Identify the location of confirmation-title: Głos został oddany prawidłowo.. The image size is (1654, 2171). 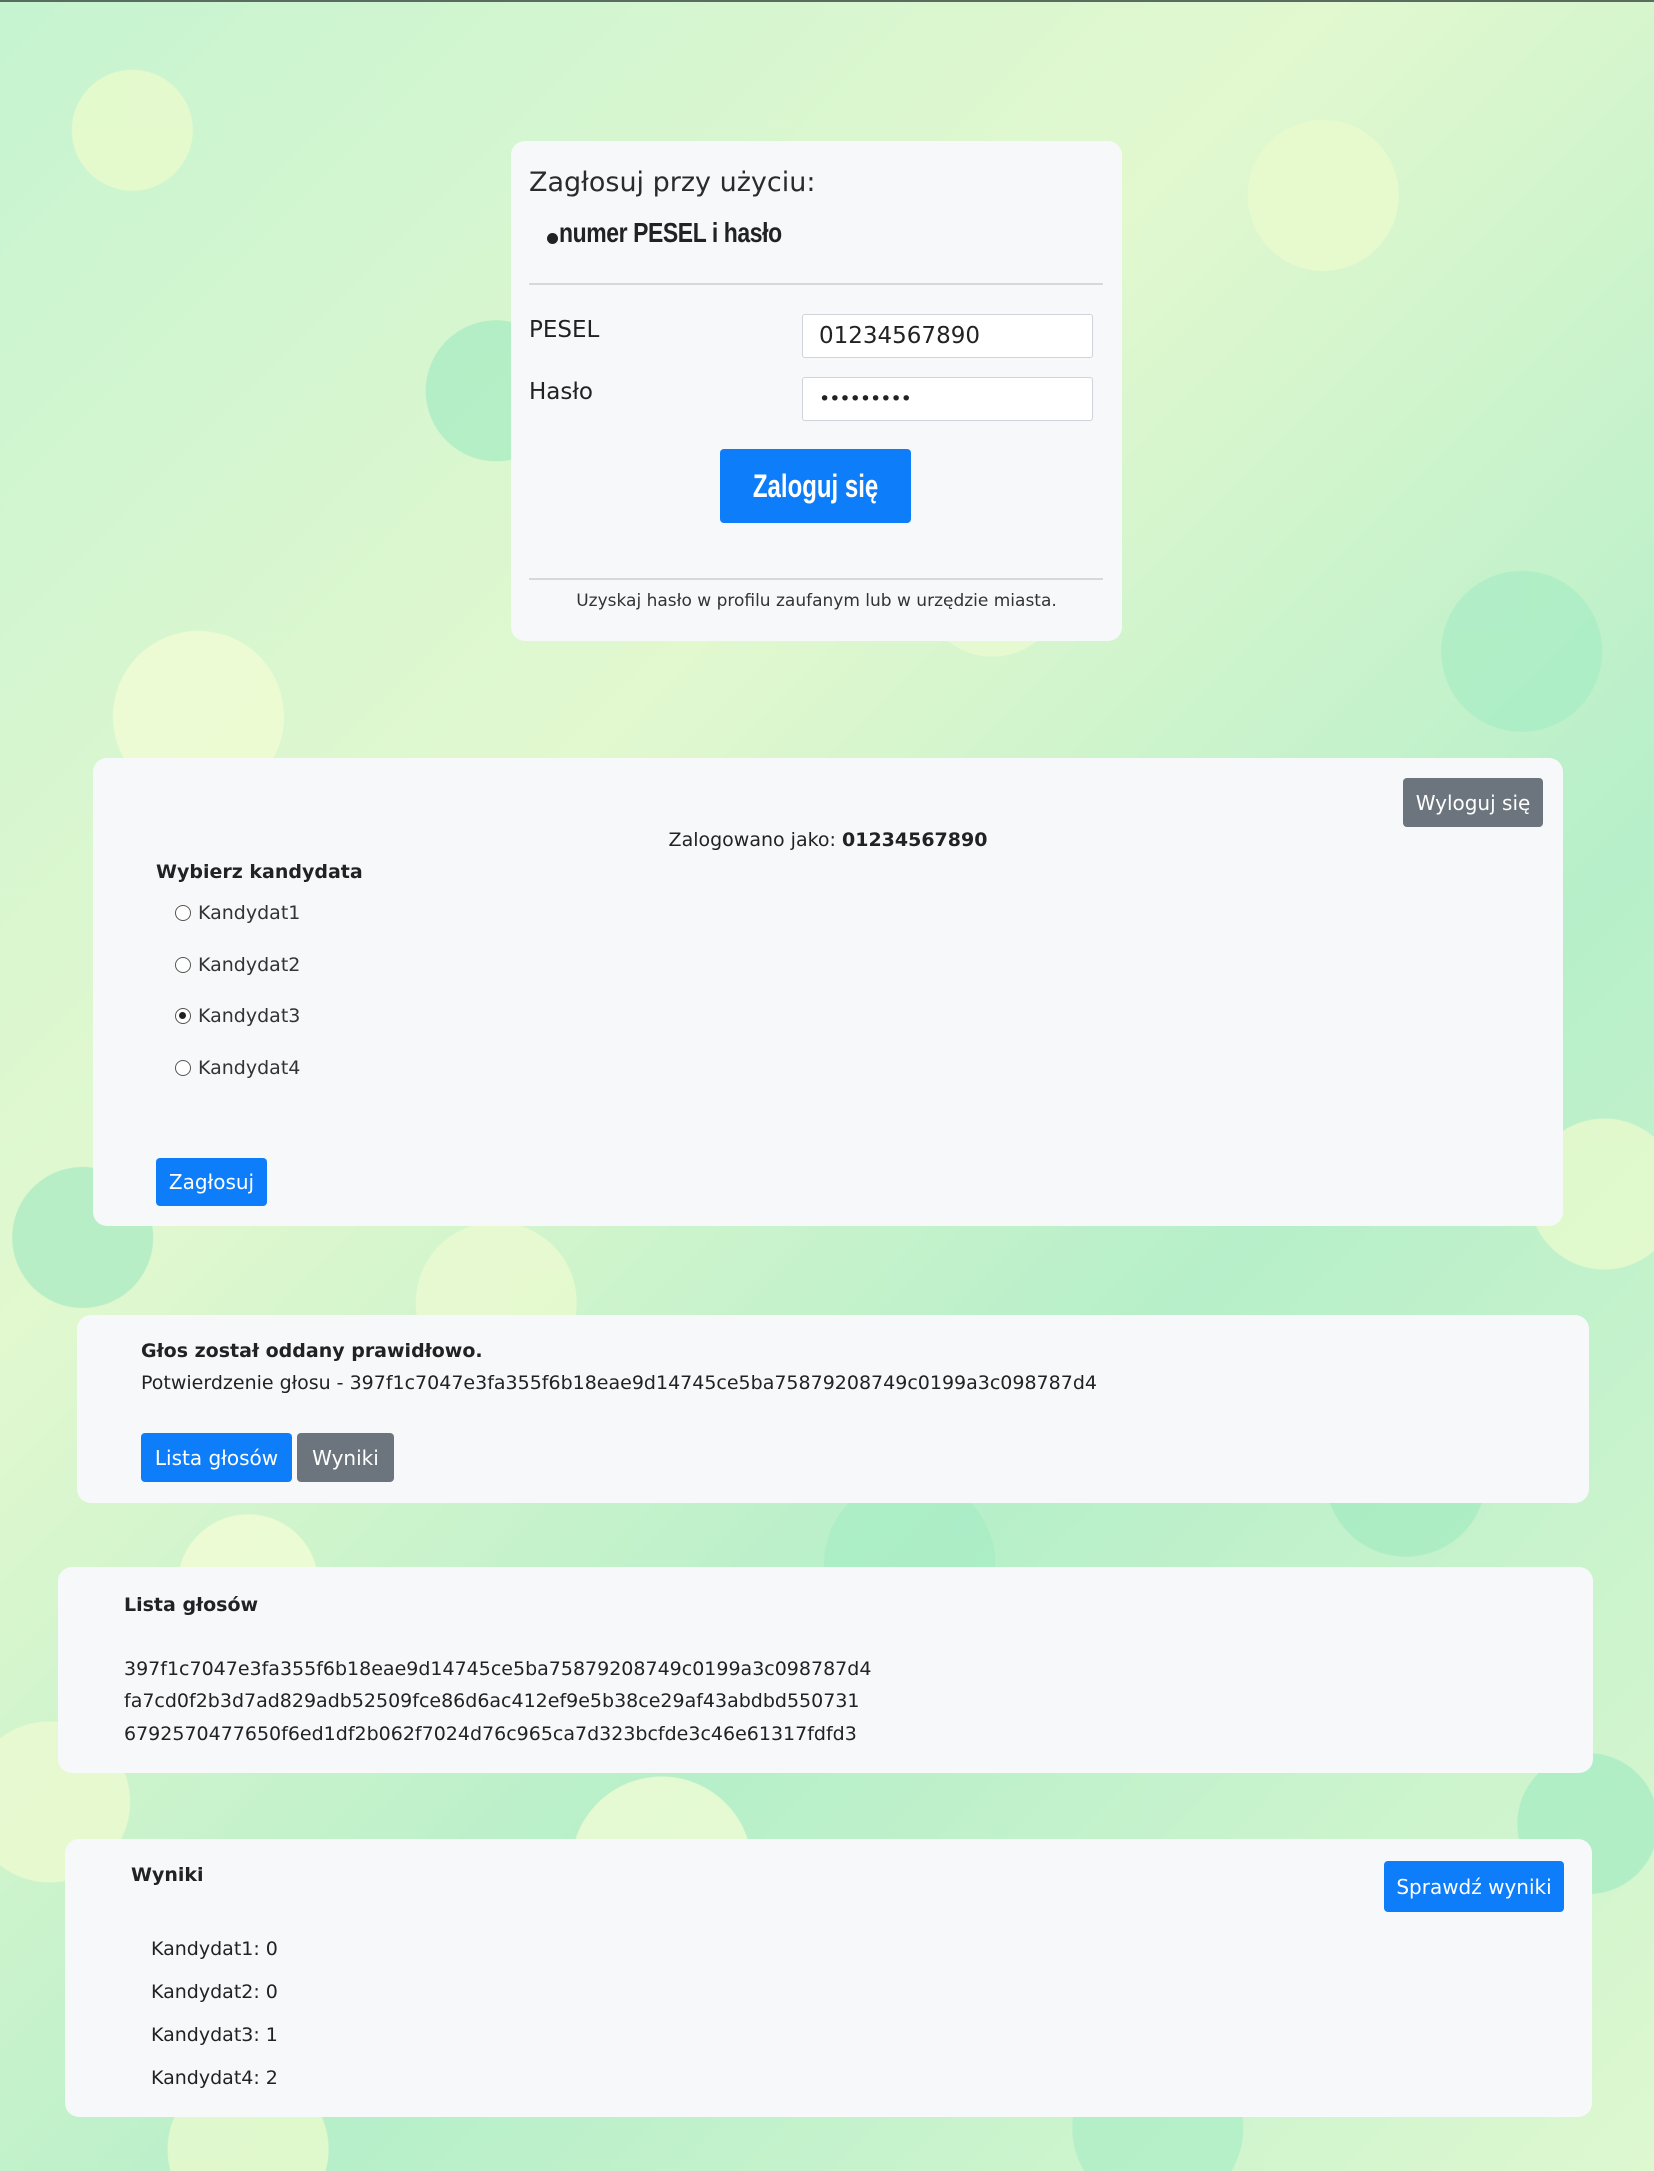
(312, 1351).